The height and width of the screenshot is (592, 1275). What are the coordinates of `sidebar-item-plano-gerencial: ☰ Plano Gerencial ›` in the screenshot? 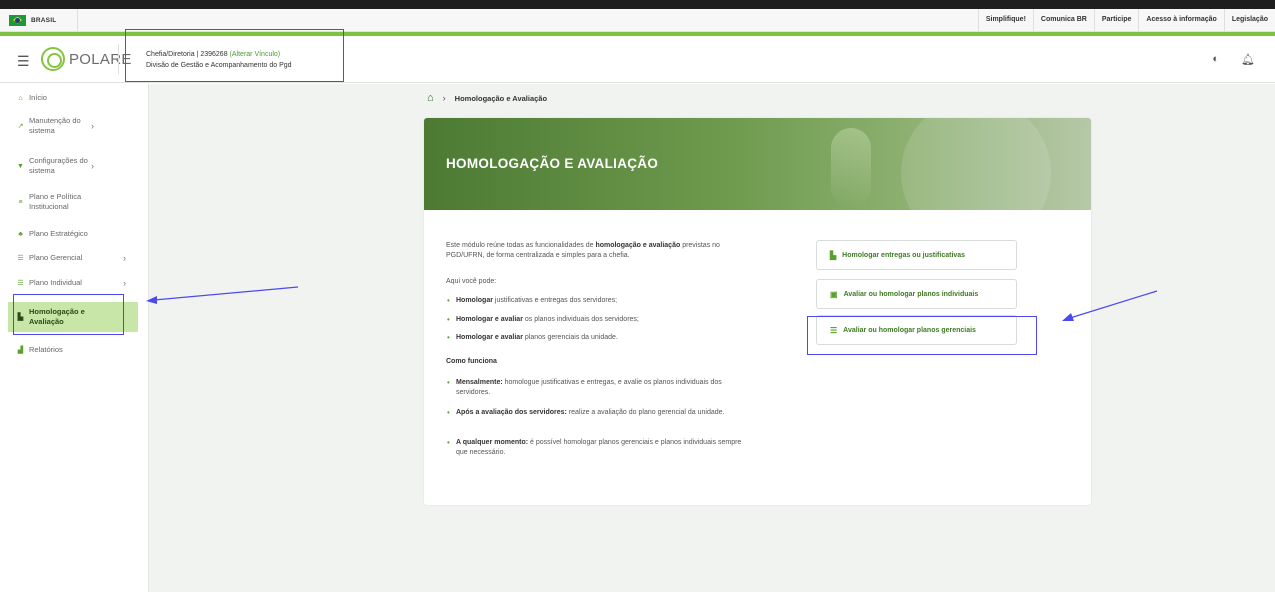 It's located at (69, 258).